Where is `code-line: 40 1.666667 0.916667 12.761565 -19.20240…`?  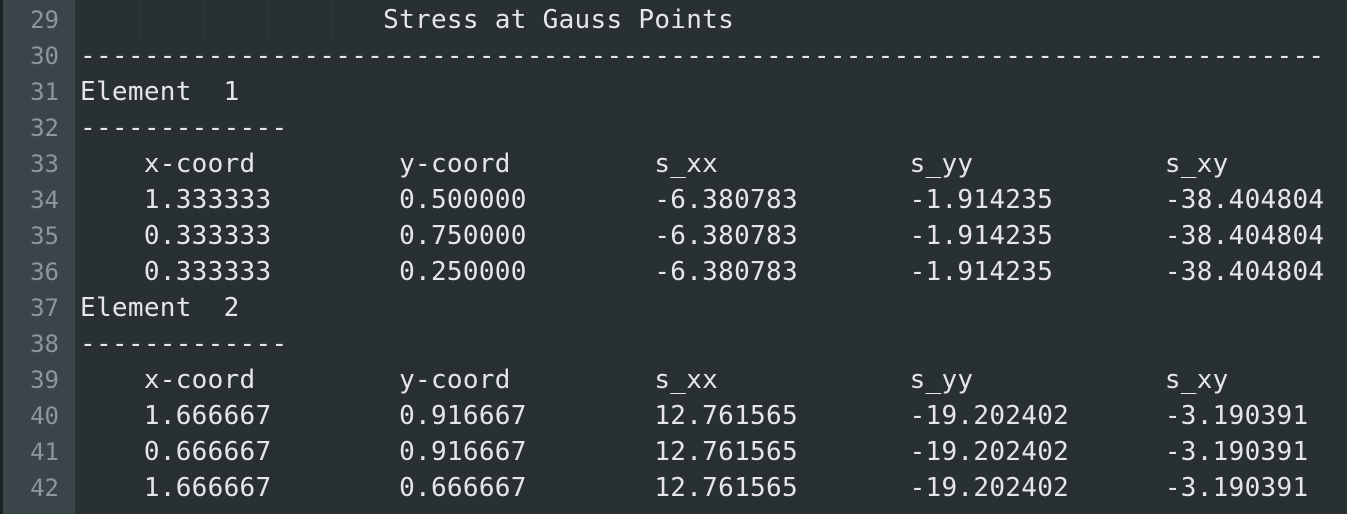
code-line: 40 1.666667 0.916667 12.761565 -19.20240… is located at coordinates (688, 416).